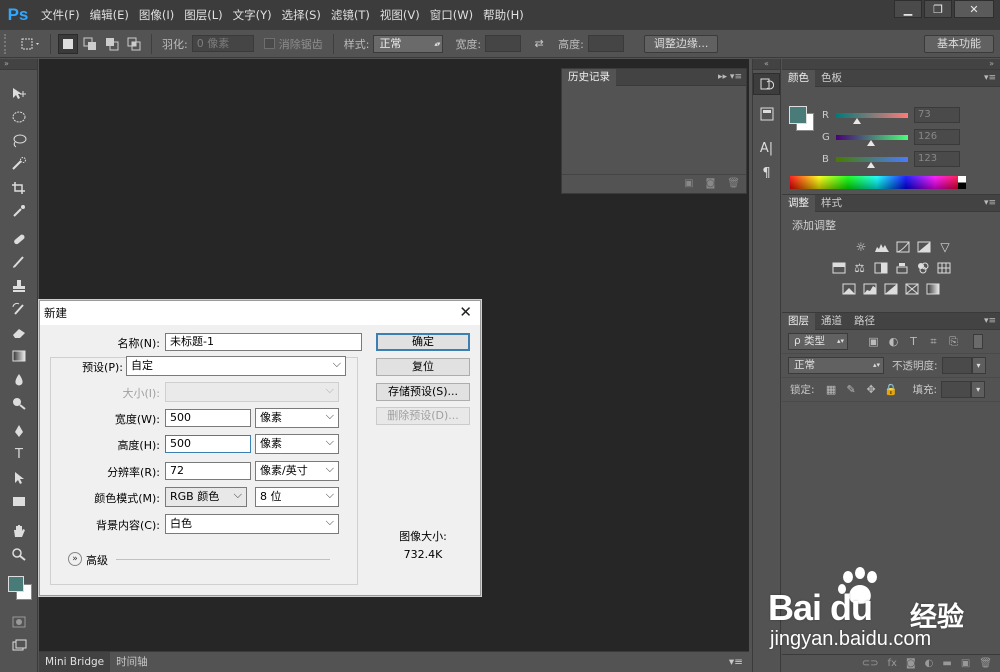  What do you see at coordinates (19, 141) in the screenshot?
I see `lasso-tool-icon` at bounding box center [19, 141].